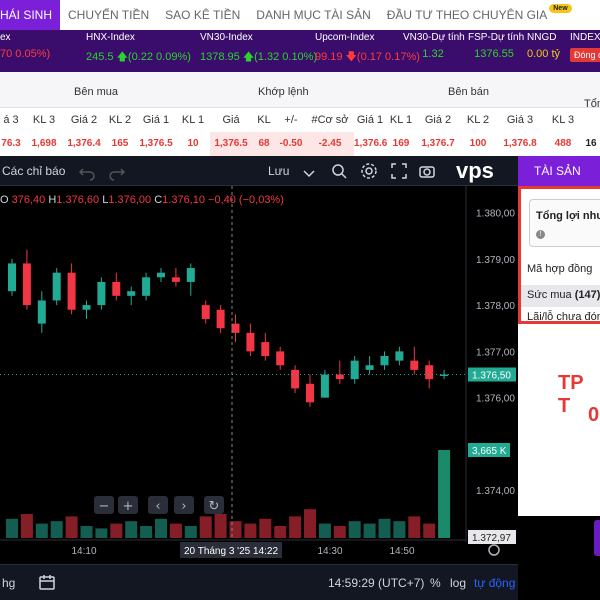 This screenshot has width=600, height=600. What do you see at coordinates (291, 120) in the screenshot?
I see `column-header: +/-` at bounding box center [291, 120].